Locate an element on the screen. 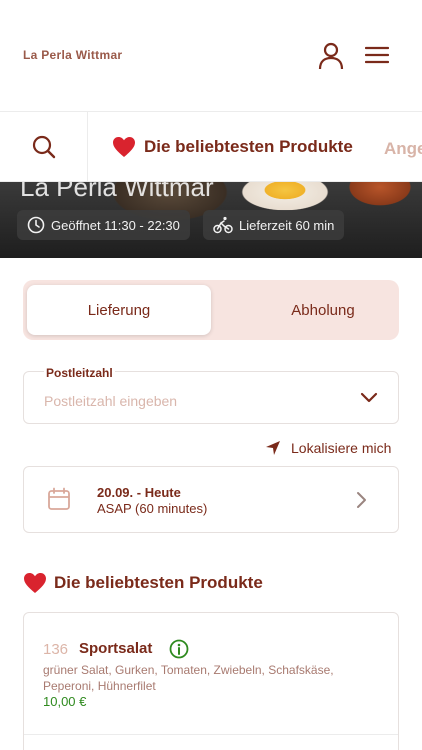 The width and height of the screenshot is (422, 750). opening-hours-badge: Geöffnet 11:30 - 22:30 is located at coordinates (103, 225).